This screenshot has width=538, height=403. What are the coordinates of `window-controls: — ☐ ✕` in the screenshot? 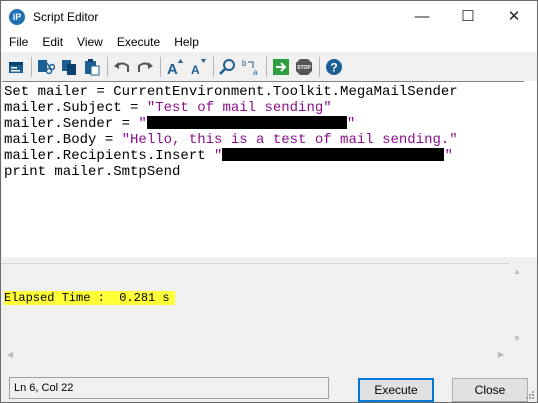 It's located at (468, 16).